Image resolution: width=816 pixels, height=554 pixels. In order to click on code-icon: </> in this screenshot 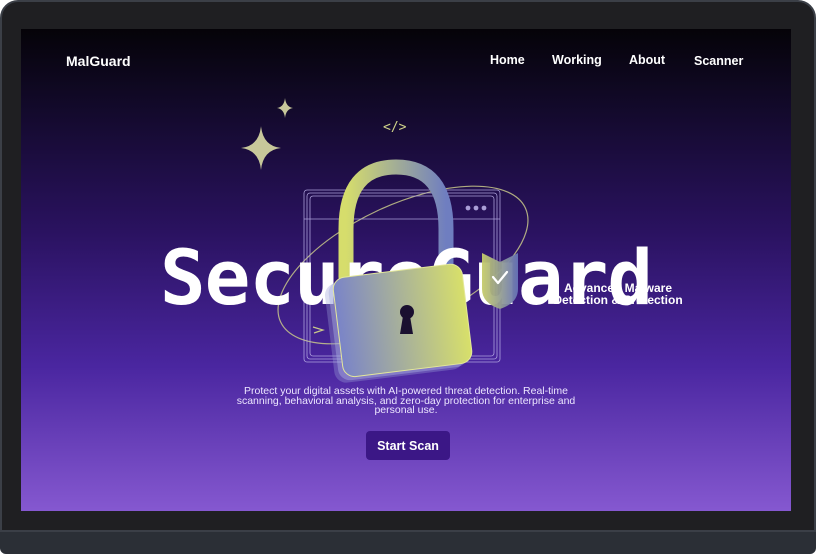, I will do `click(395, 127)`.